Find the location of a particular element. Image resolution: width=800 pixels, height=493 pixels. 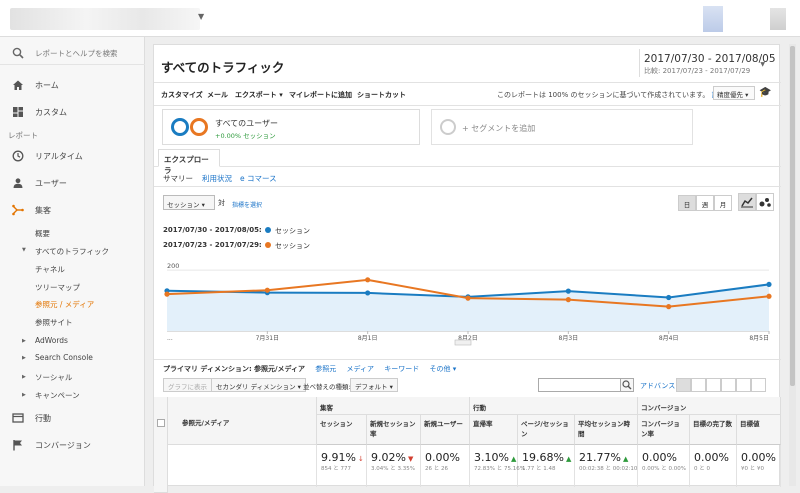

trend-down-icon: ↓ is located at coordinates (360, 459).